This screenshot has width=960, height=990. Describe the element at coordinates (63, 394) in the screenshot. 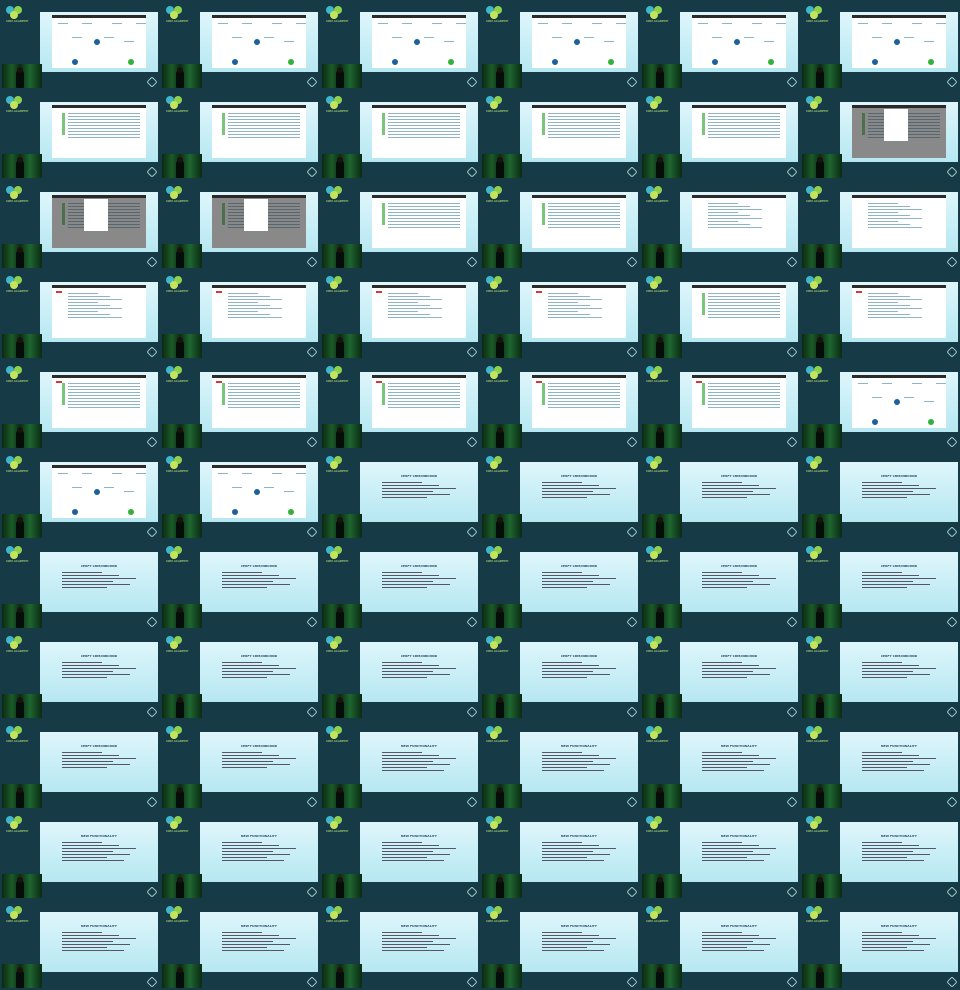

I see `table-highlight-column` at that location.